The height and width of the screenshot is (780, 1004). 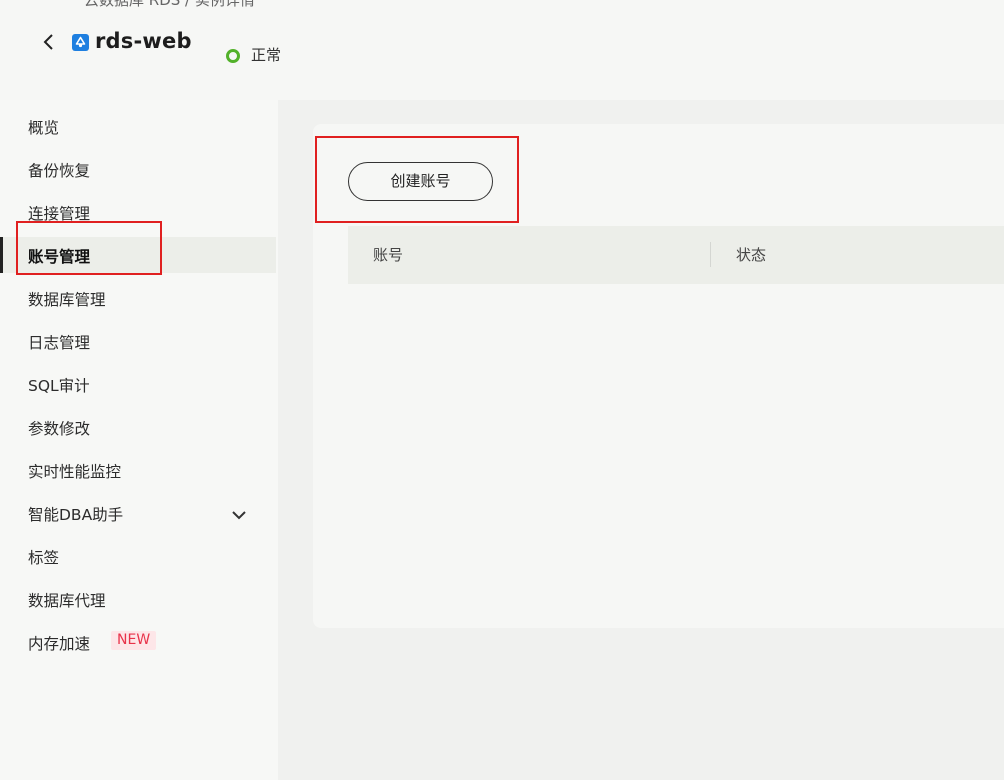 I want to click on sidebar-item-label: 实时性能监控, so click(x=75, y=472).